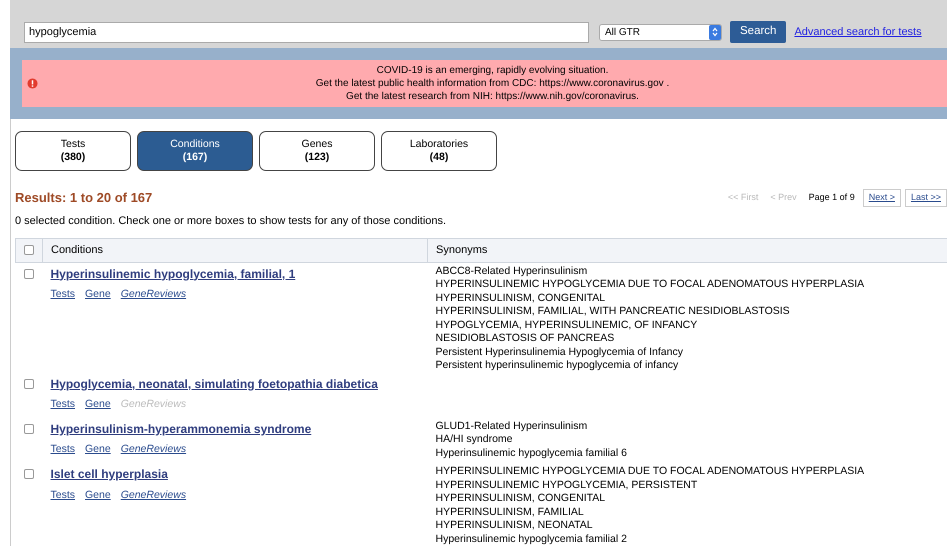 Image resolution: width=947 pixels, height=550 pixels. I want to click on warning-icon, so click(32, 83).